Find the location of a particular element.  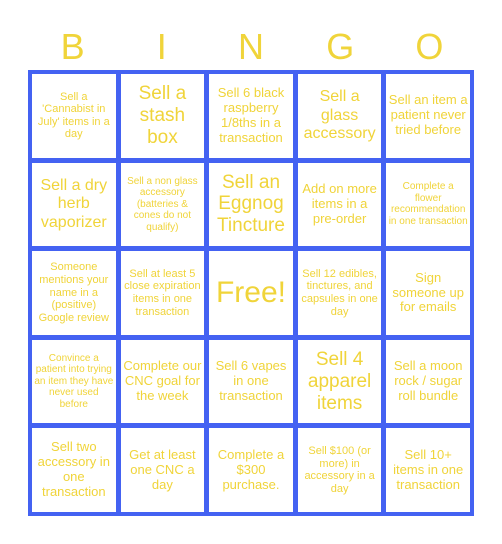

cell-text: Sign someone up for emails is located at coordinates (428, 292).